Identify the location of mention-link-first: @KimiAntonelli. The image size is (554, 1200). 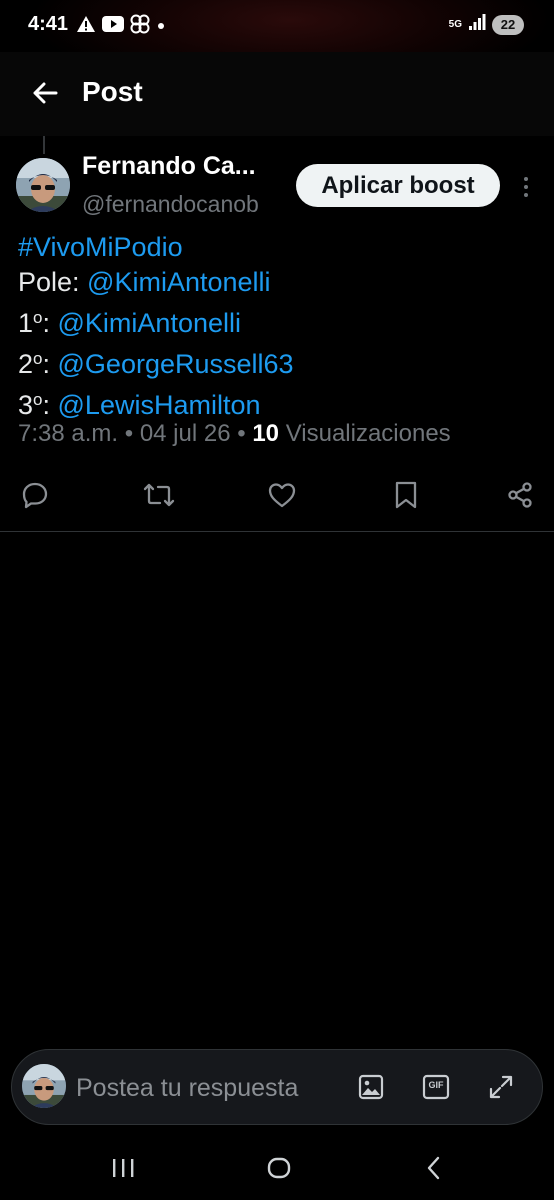
(149, 323).